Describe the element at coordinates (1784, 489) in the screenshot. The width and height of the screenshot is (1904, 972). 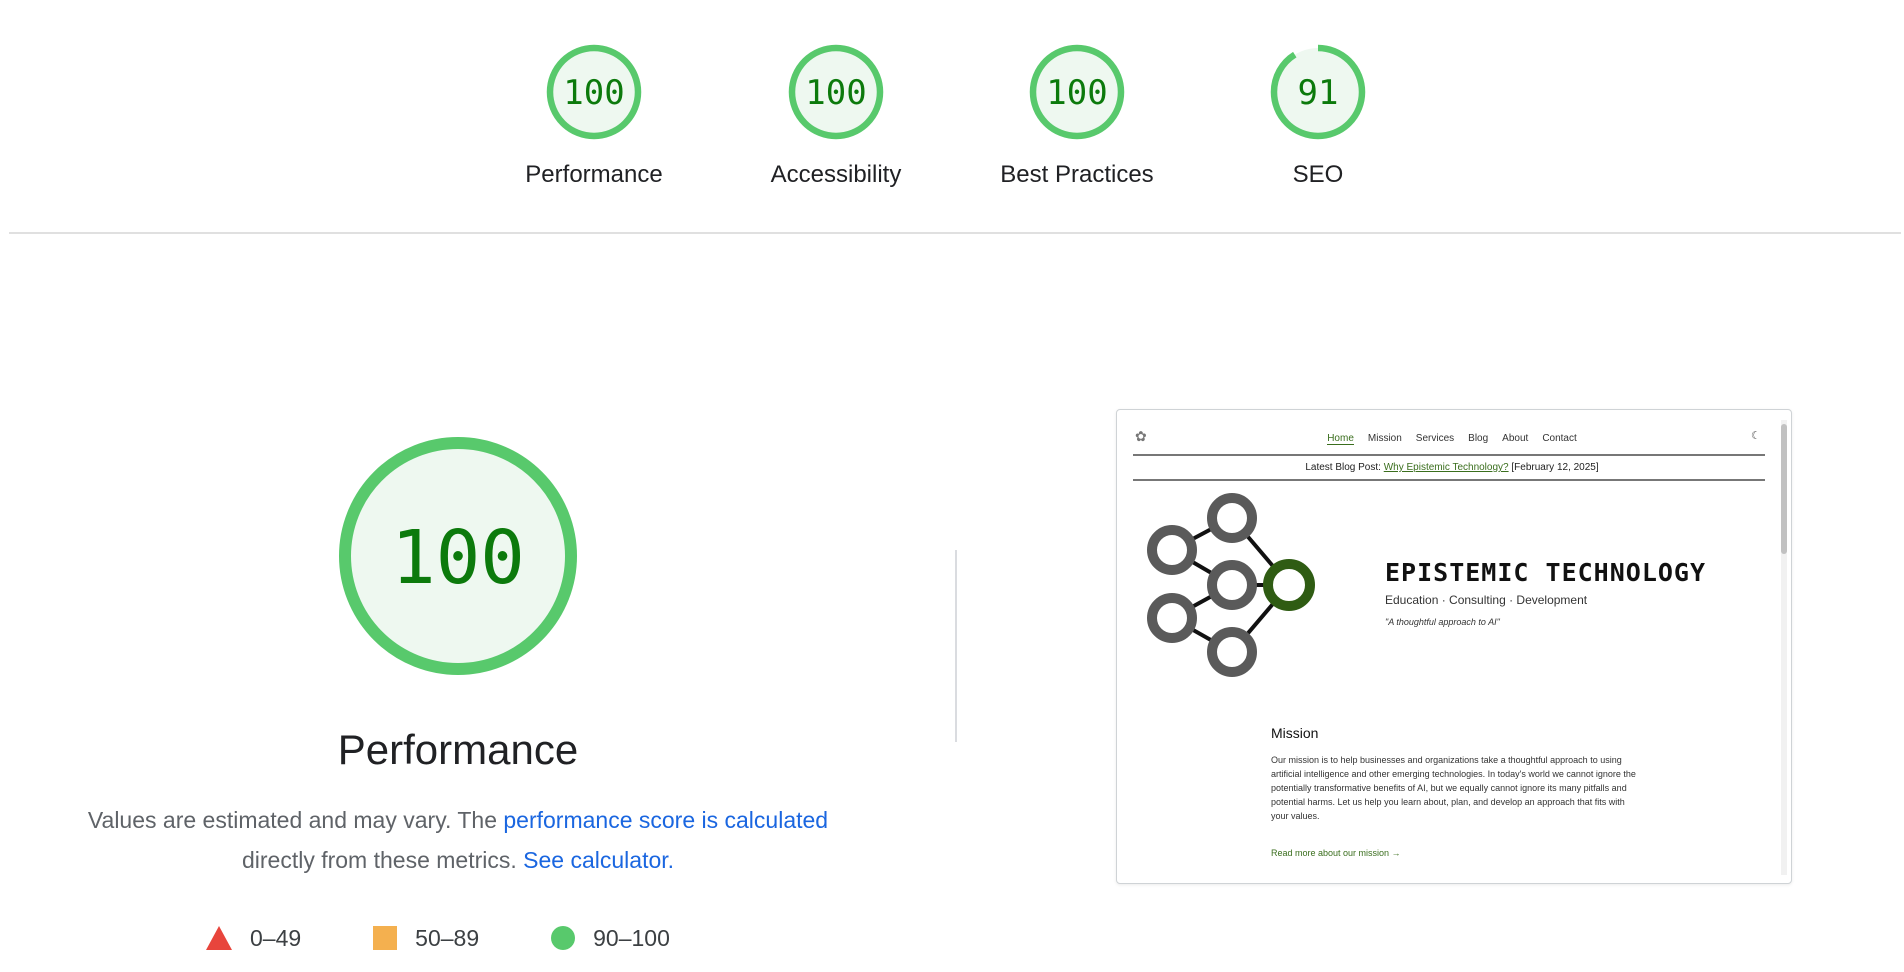
I see `scrollbar-thumb` at that location.